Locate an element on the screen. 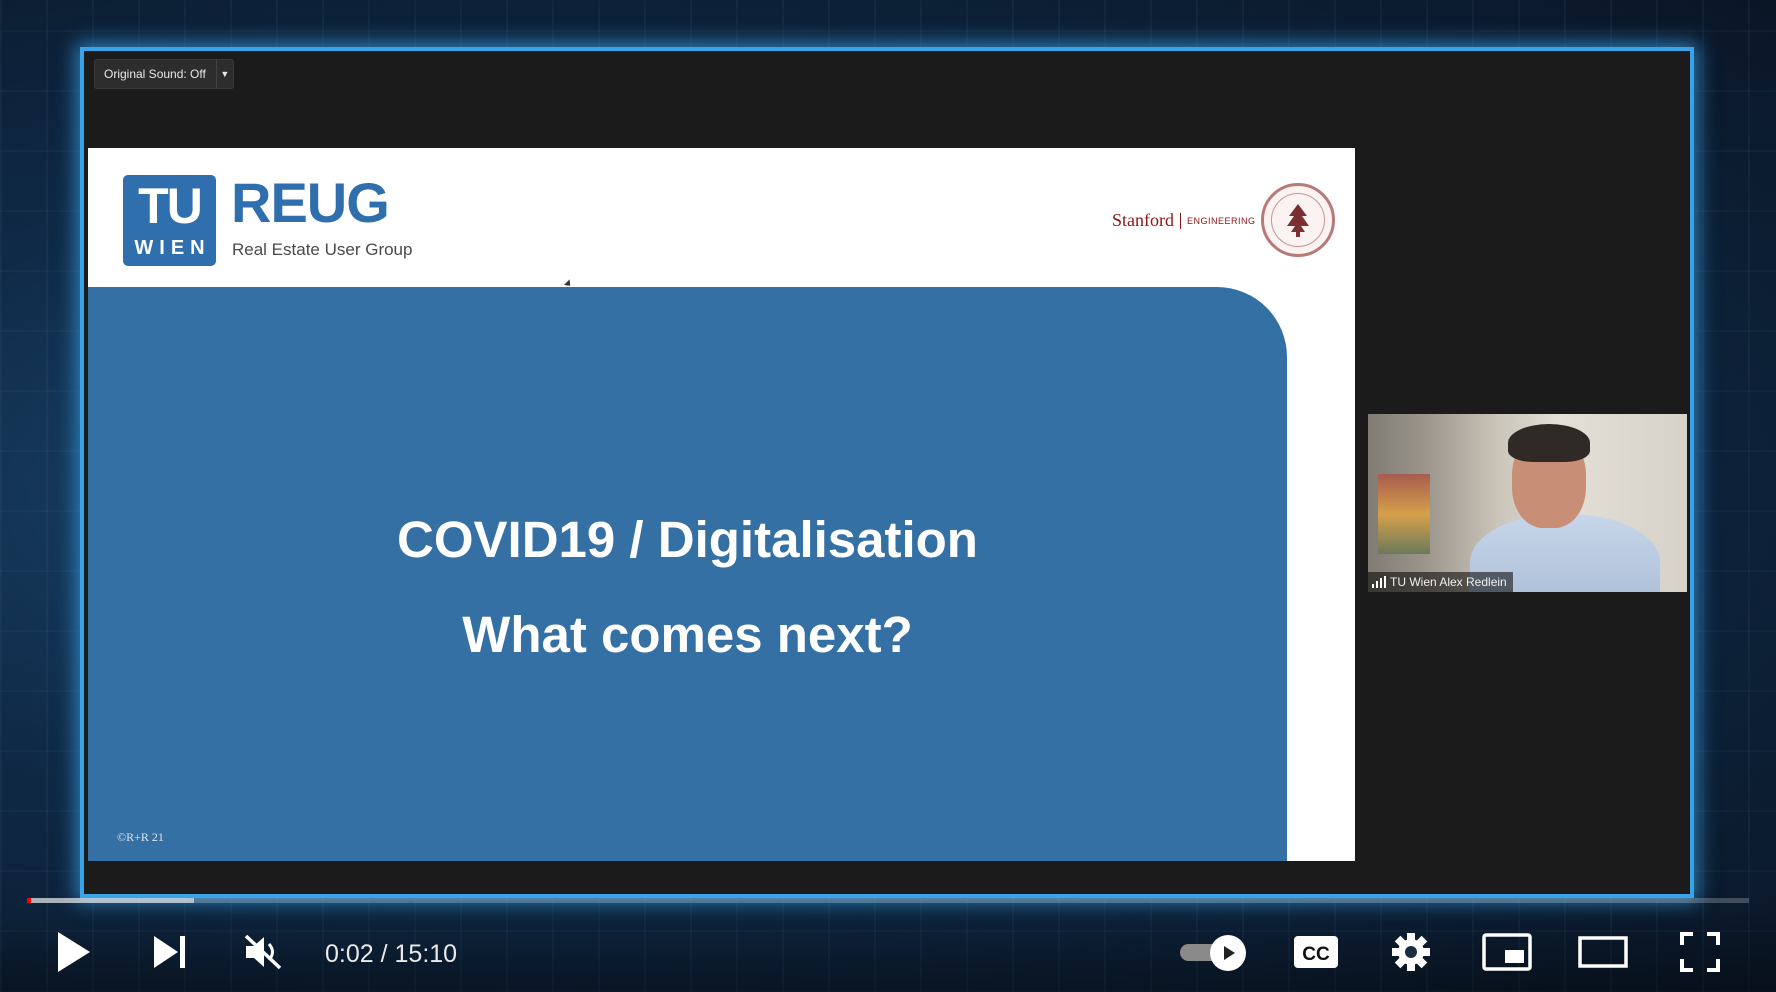  mute-button is located at coordinates (264, 952).